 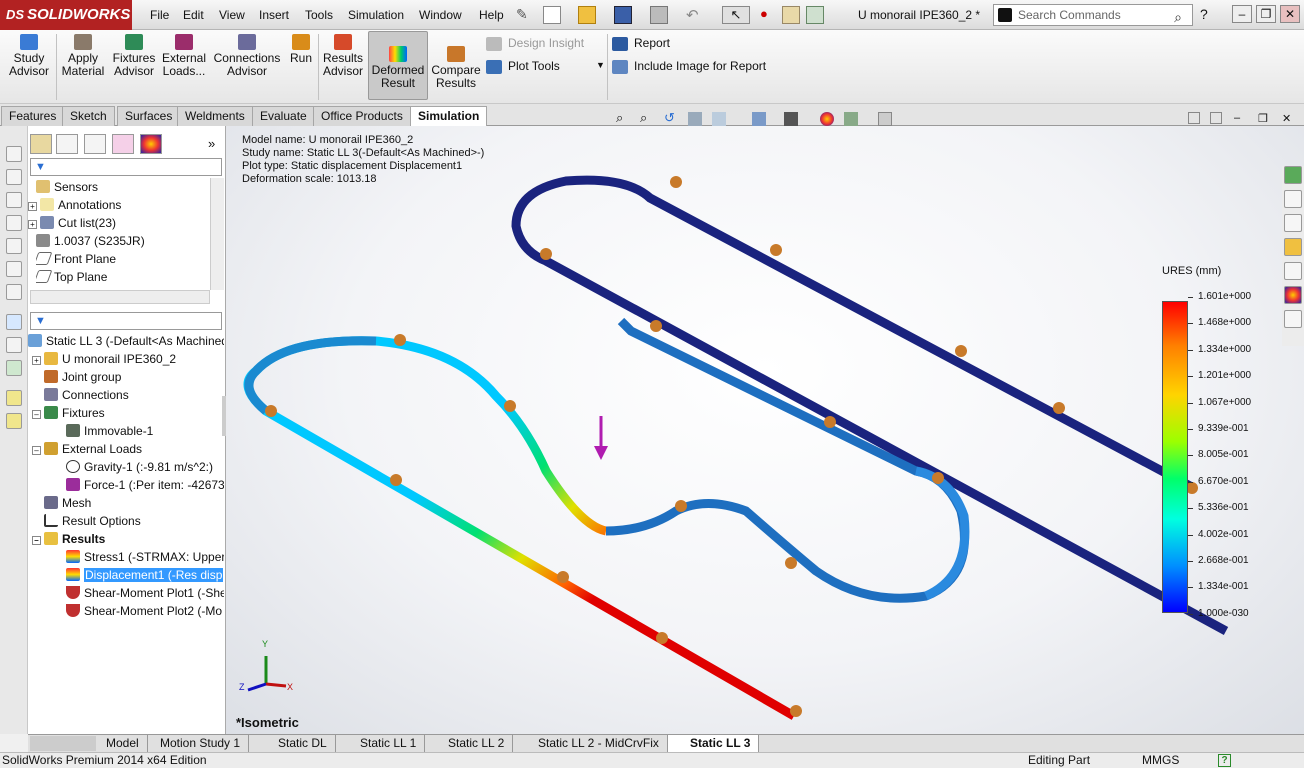 What do you see at coordinates (791, 119) in the screenshot?
I see `display-style-icon` at bounding box center [791, 119].